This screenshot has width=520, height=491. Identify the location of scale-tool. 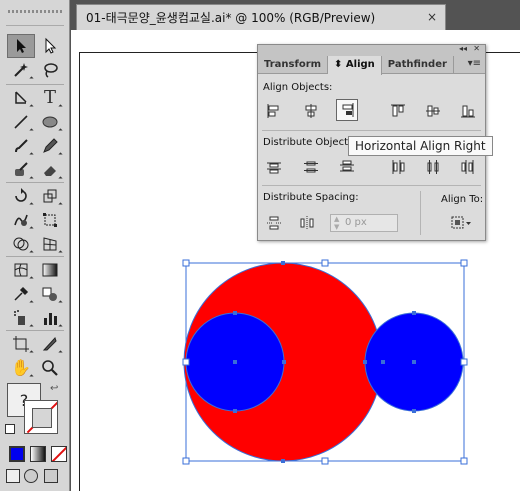
(50, 196).